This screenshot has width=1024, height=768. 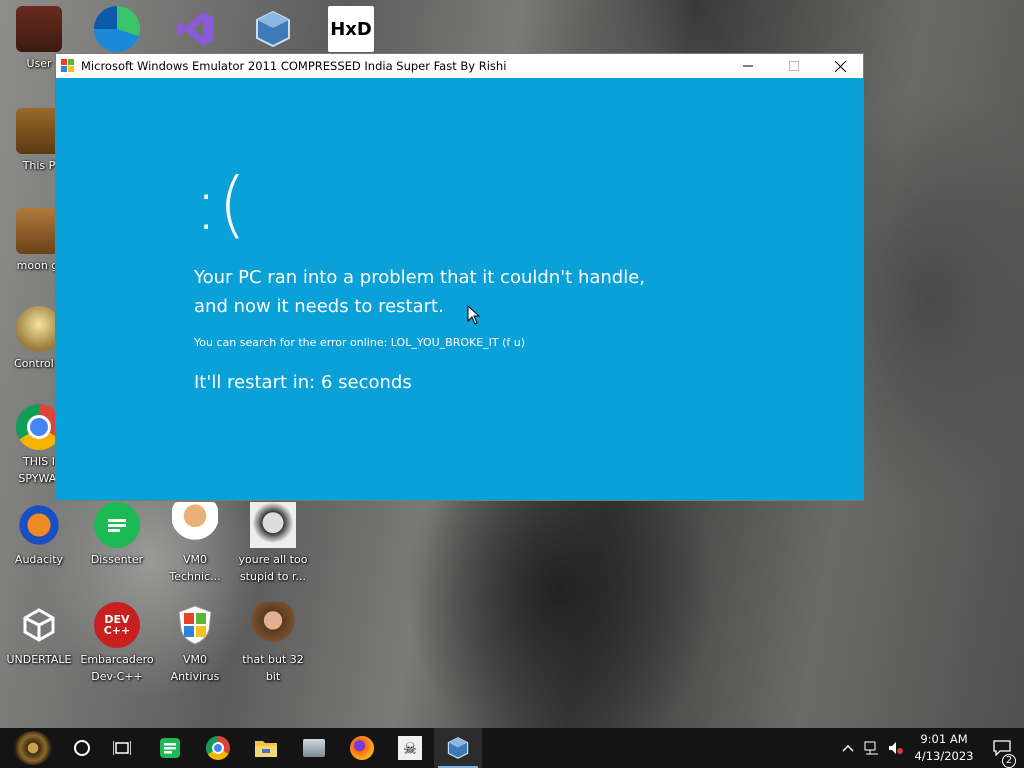 I want to click on volume-button, so click(x=896, y=748).